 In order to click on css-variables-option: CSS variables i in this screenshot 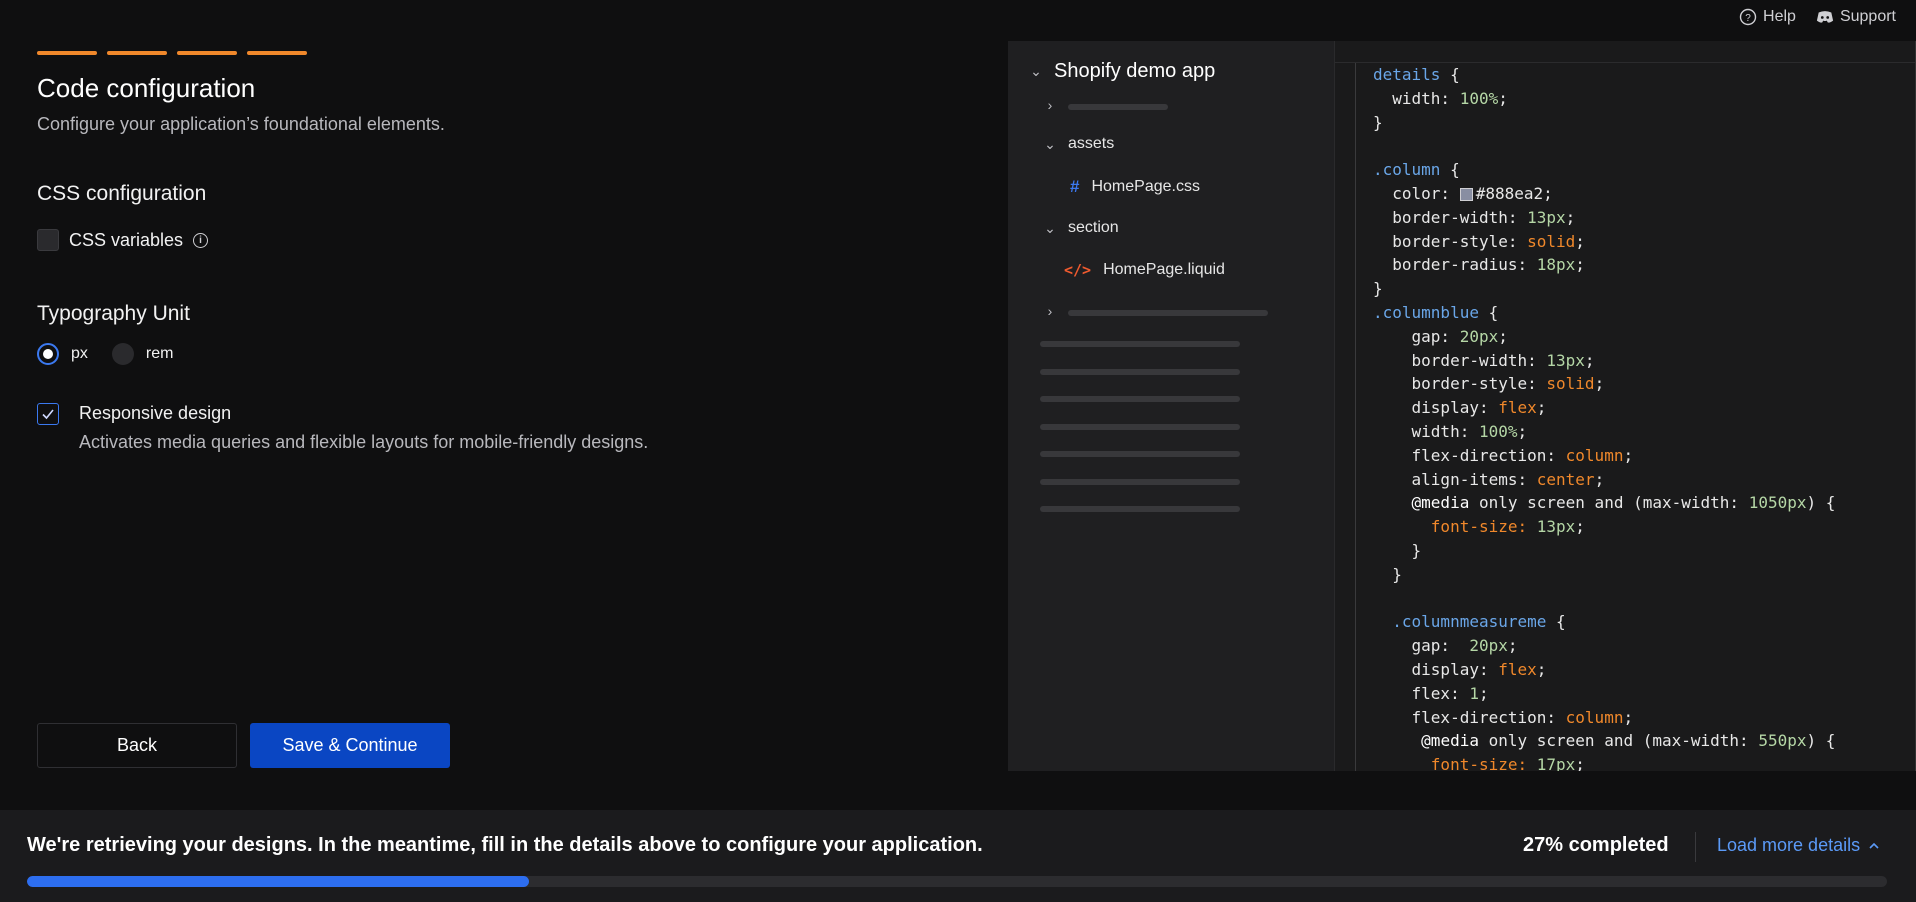, I will do `click(123, 240)`.